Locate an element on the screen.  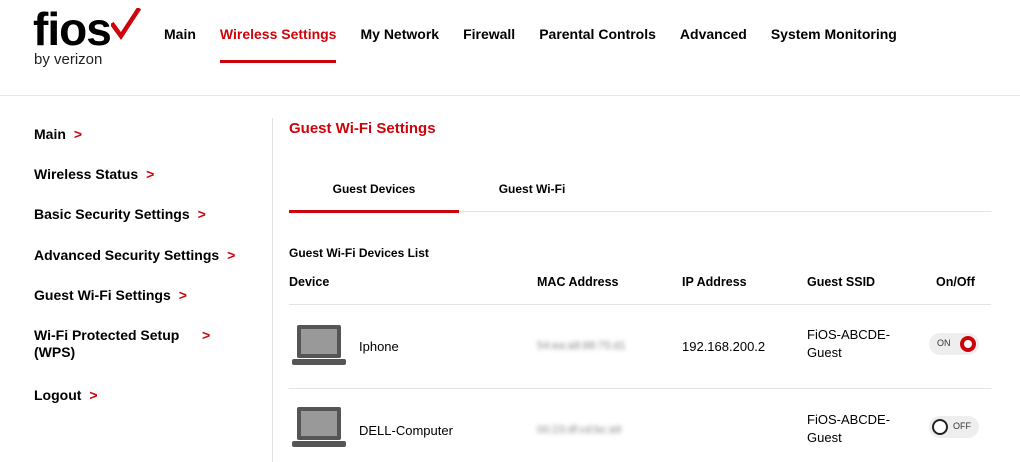
mac-address: 00:23:df:cd:bc:a9 is located at coordinates (579, 430).